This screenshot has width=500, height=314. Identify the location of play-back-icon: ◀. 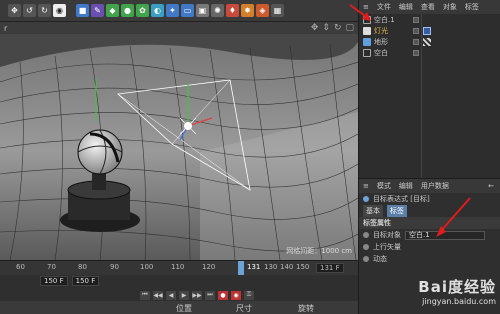
(171, 295).